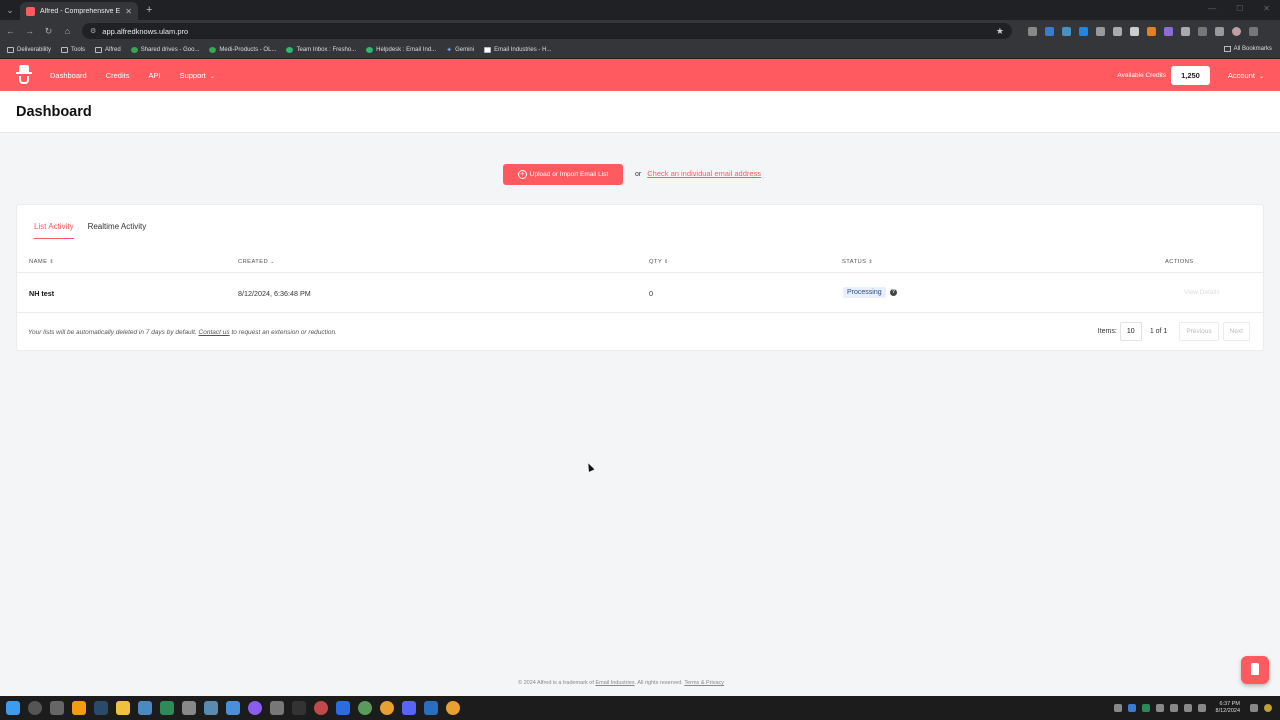 The image size is (1280, 720). I want to click on account-menu: Account ⌄, so click(1246, 75).